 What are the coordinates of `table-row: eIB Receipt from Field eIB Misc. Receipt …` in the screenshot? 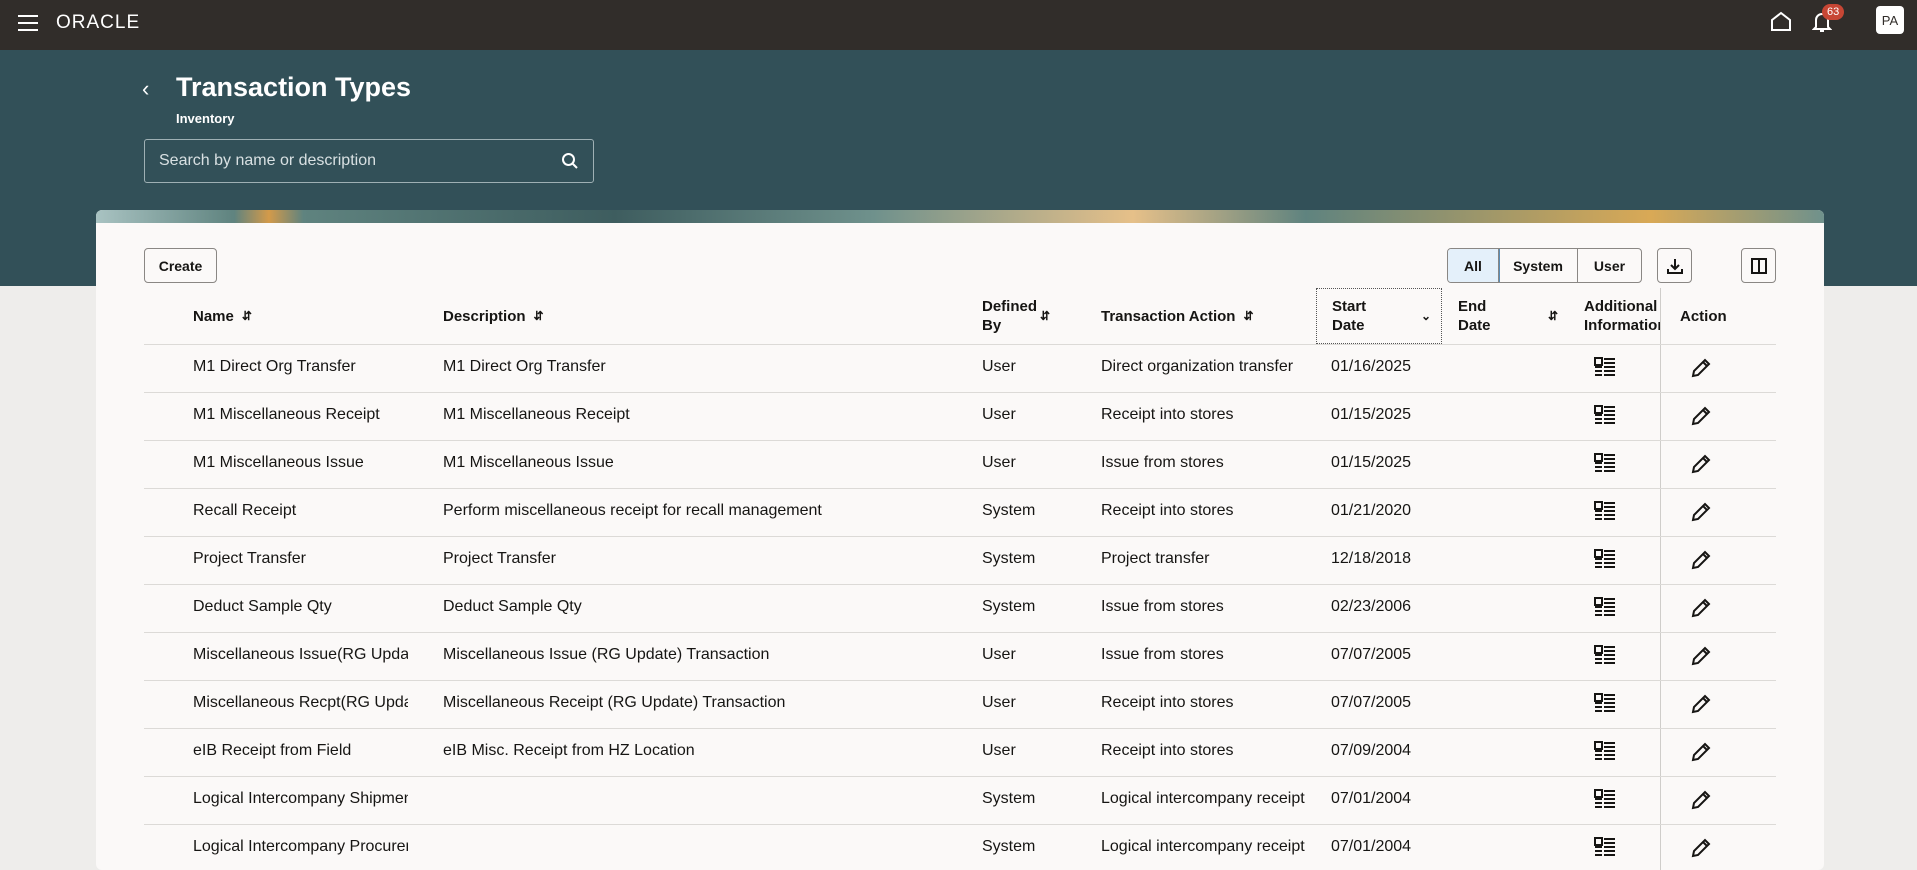 It's located at (960, 752).